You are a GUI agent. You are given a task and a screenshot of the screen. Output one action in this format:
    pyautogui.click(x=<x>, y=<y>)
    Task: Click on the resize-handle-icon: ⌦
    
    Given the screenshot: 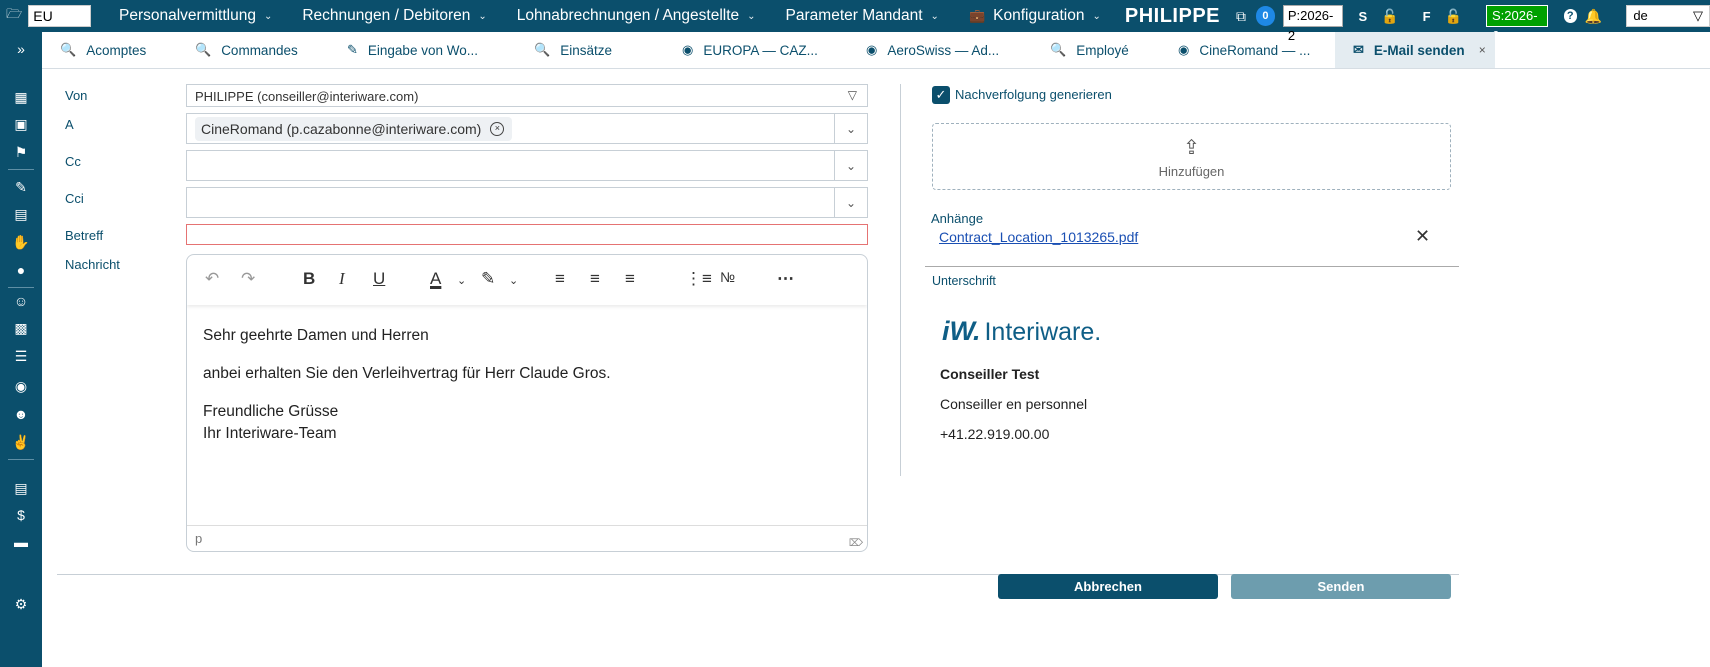 What is the action you would take?
    pyautogui.click(x=856, y=544)
    